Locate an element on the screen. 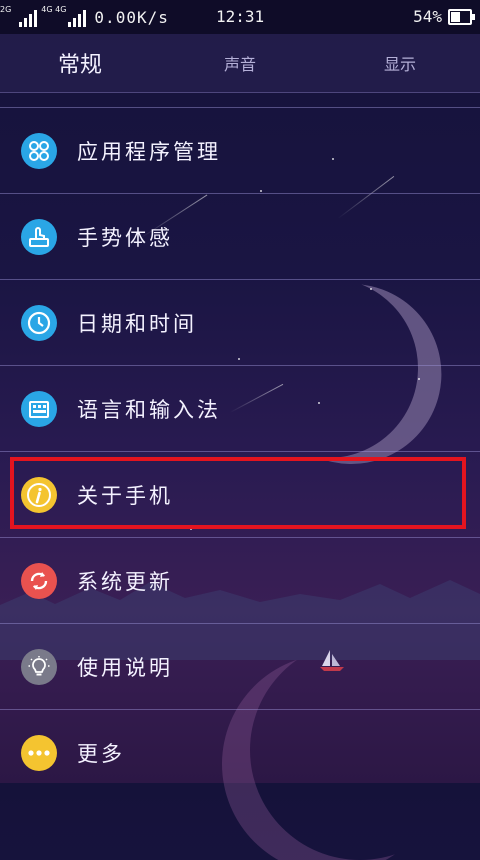  lightbulb-icon is located at coordinates (39, 666).